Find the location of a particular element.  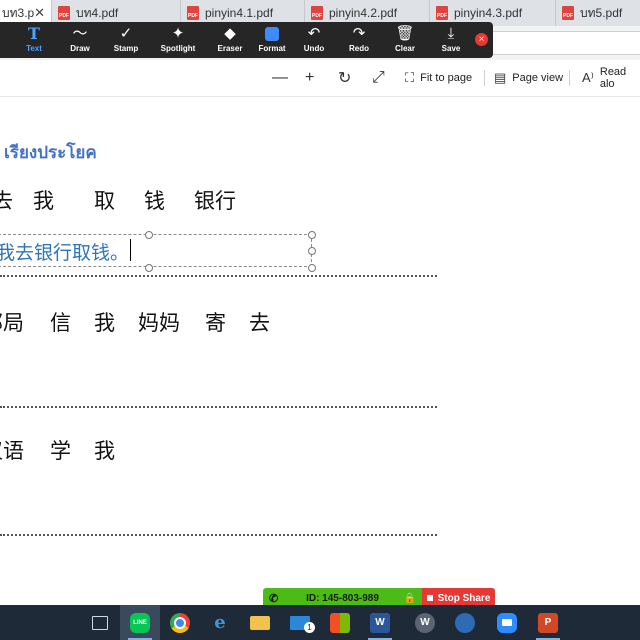

word: 去 is located at coordinates (259, 323).